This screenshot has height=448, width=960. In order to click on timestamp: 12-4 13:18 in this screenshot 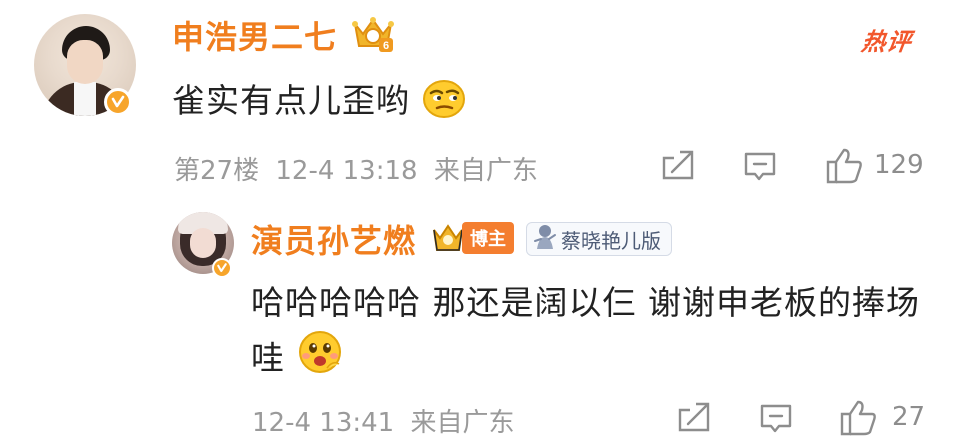, I will do `click(346, 171)`.